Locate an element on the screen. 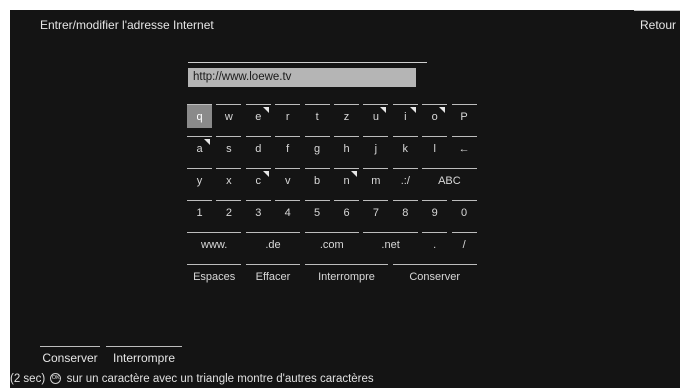 The image size is (685, 388). key: .:/ is located at coordinates (405, 180).